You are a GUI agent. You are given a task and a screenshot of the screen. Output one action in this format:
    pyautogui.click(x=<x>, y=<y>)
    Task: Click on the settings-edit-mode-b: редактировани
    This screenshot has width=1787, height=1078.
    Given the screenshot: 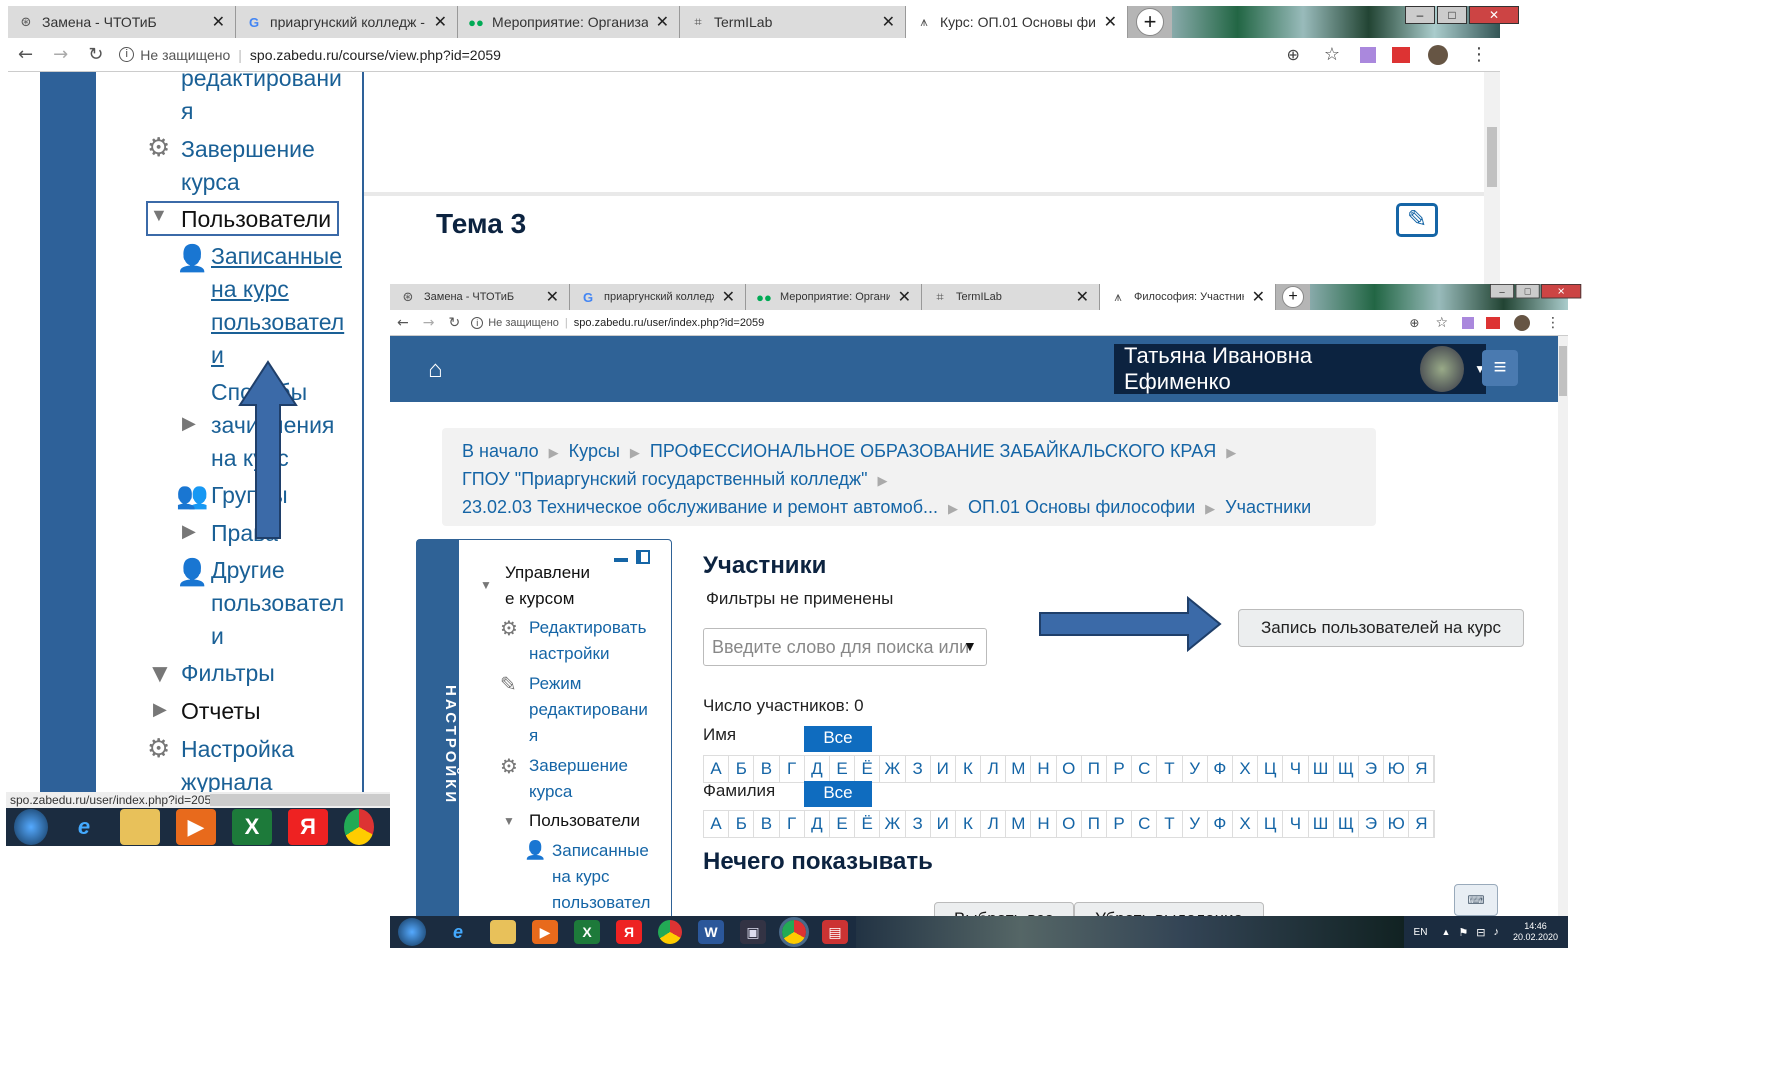 What is the action you would take?
    pyautogui.click(x=588, y=710)
    